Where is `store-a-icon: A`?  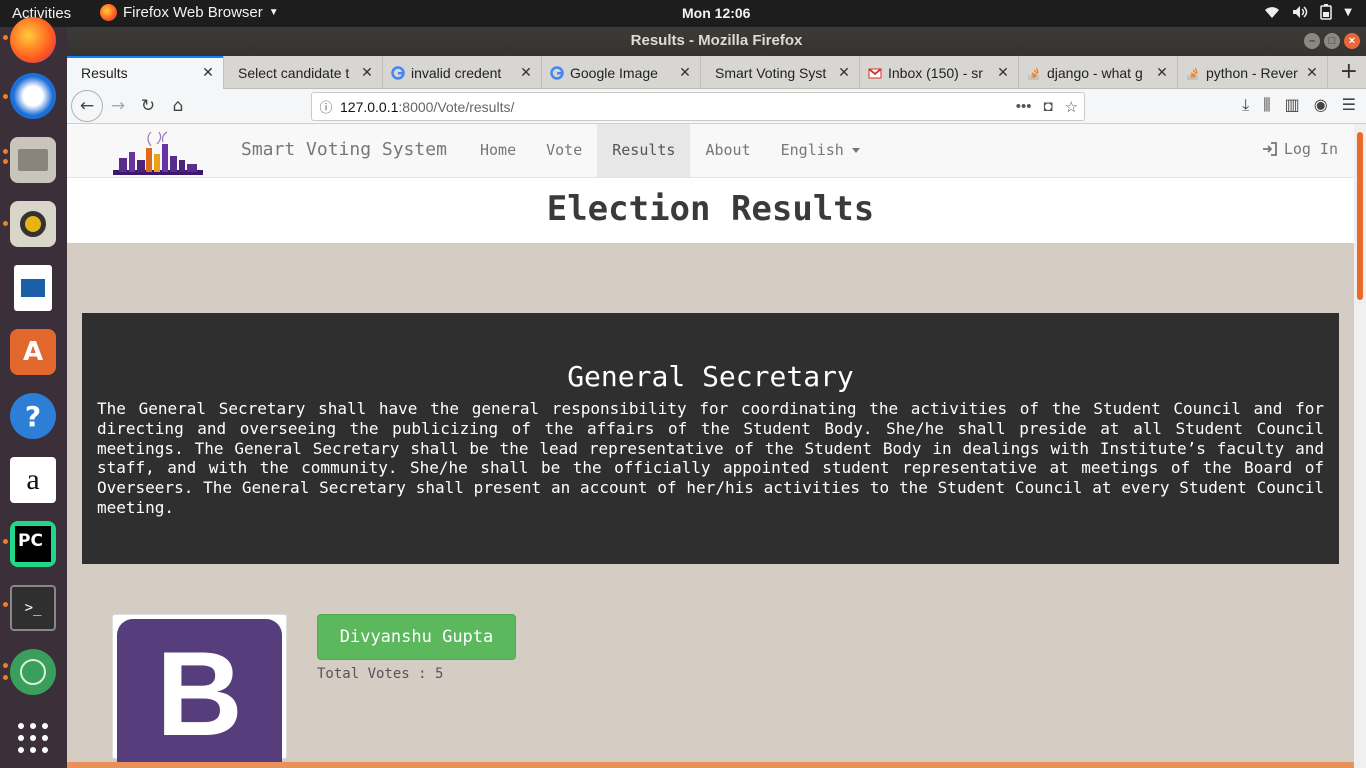
store-a-icon: A is located at coordinates (33, 352).